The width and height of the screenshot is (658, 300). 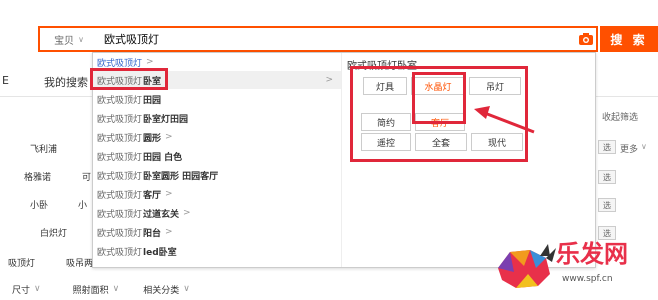 I want to click on bull-logo-icon, so click(x=527, y=266).